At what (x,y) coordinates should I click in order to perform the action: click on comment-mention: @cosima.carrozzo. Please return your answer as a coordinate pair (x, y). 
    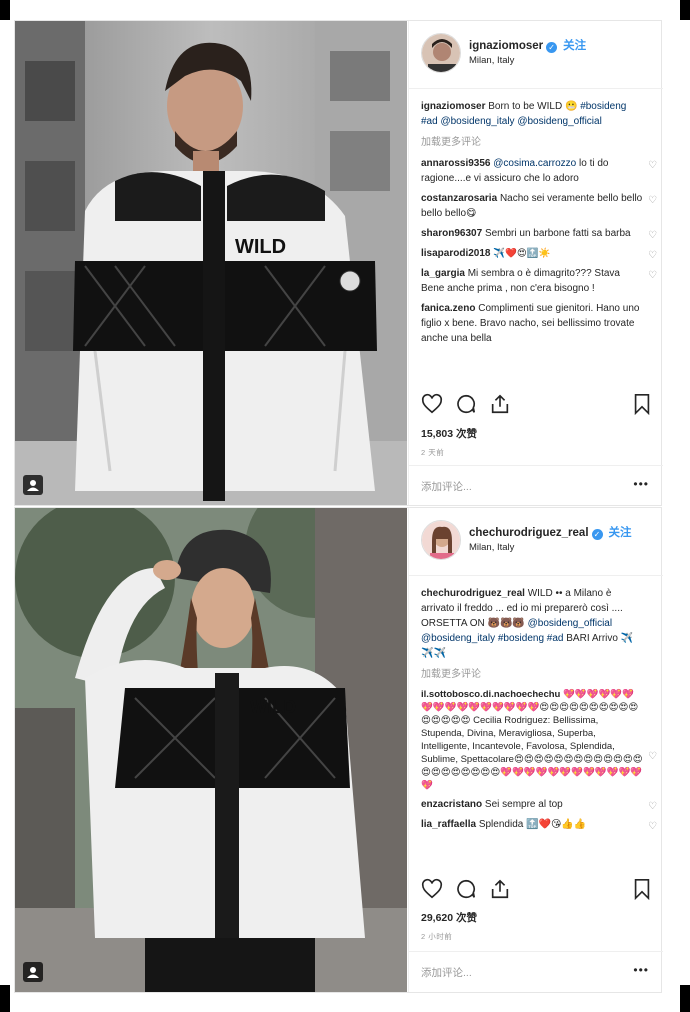
    Looking at the image, I should click on (534, 163).